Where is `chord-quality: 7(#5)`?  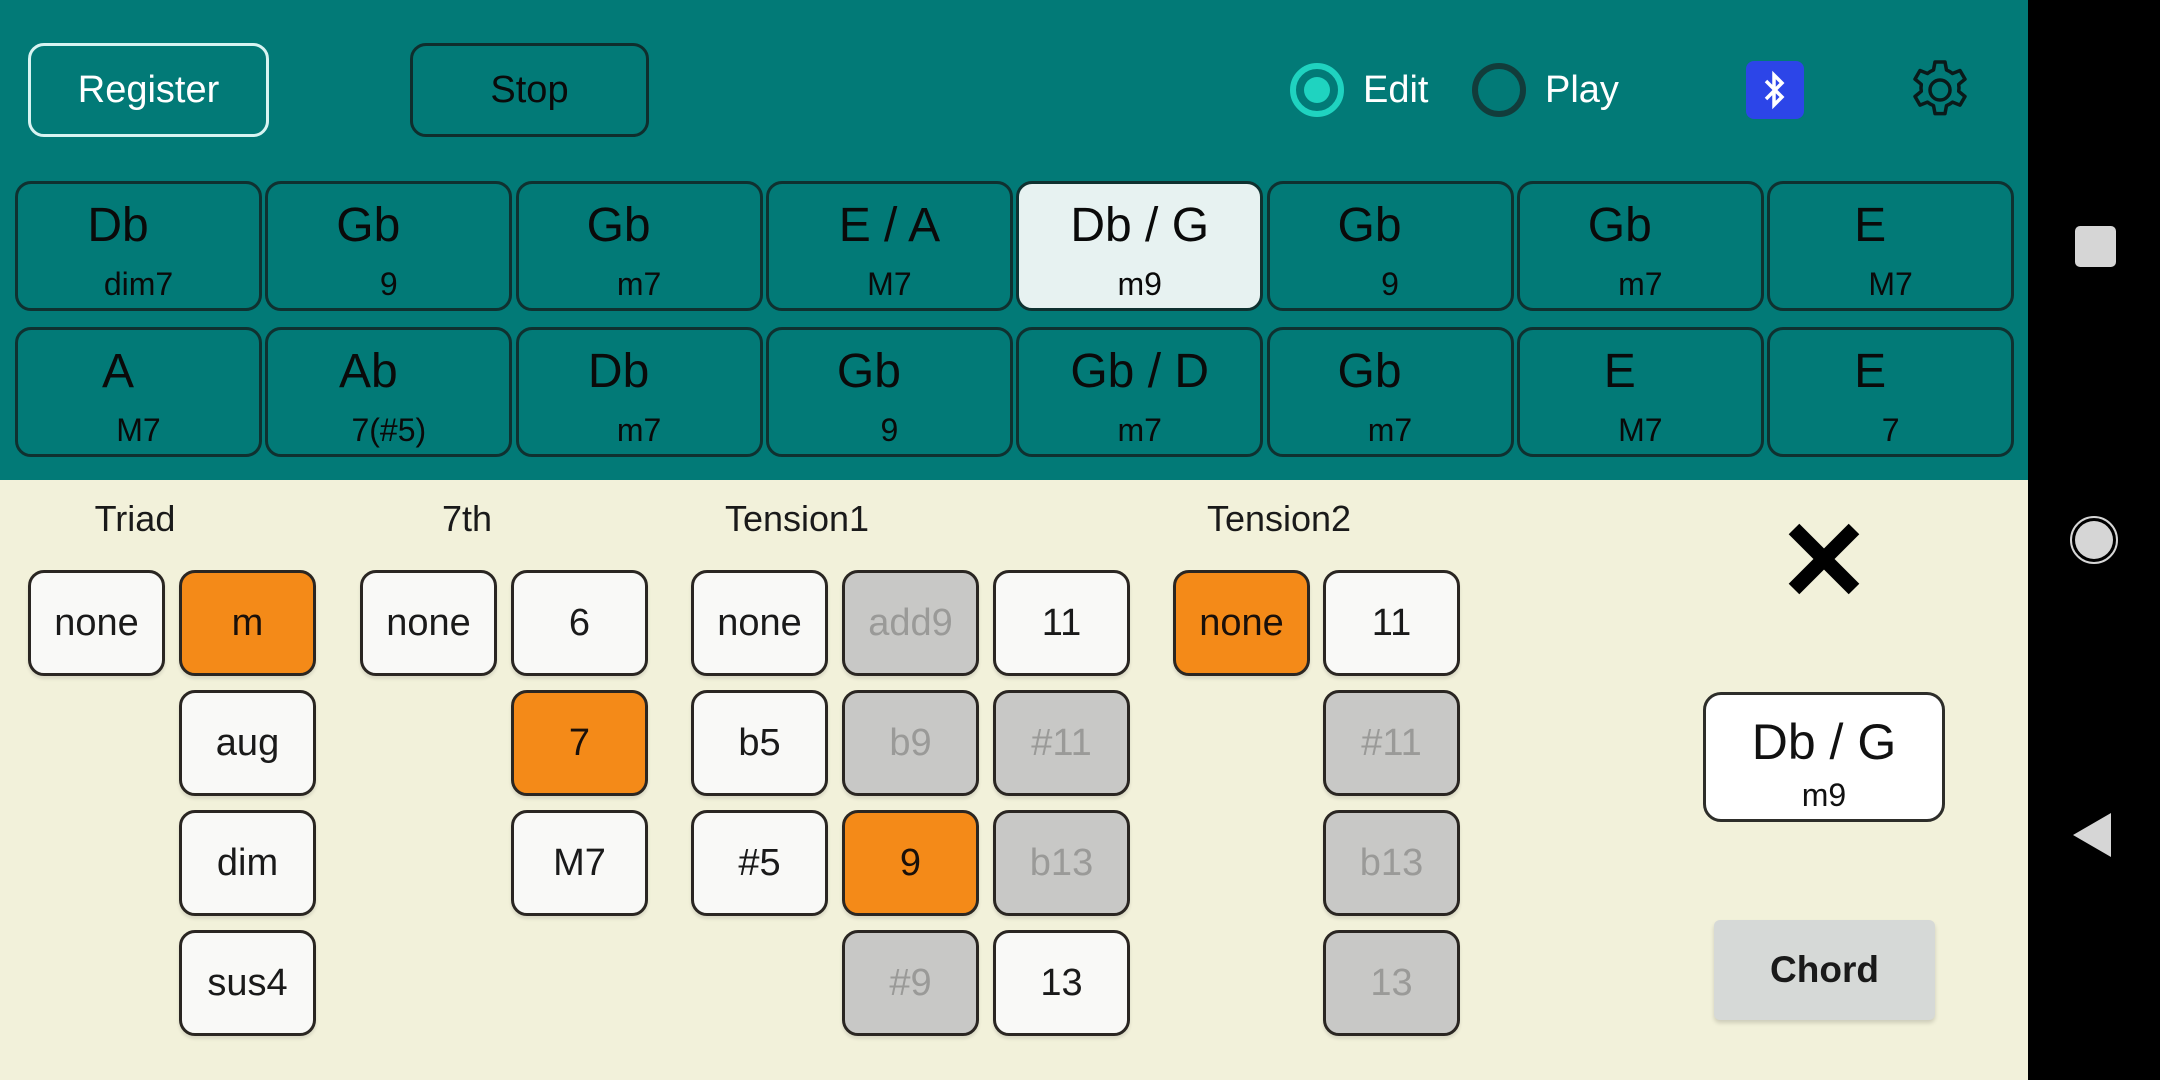 chord-quality: 7(#5) is located at coordinates (389, 430).